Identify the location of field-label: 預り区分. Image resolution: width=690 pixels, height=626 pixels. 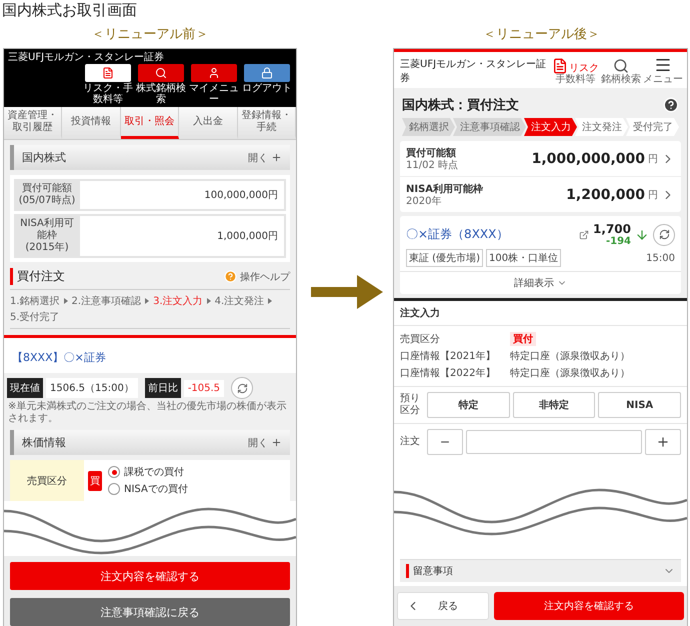
(410, 405).